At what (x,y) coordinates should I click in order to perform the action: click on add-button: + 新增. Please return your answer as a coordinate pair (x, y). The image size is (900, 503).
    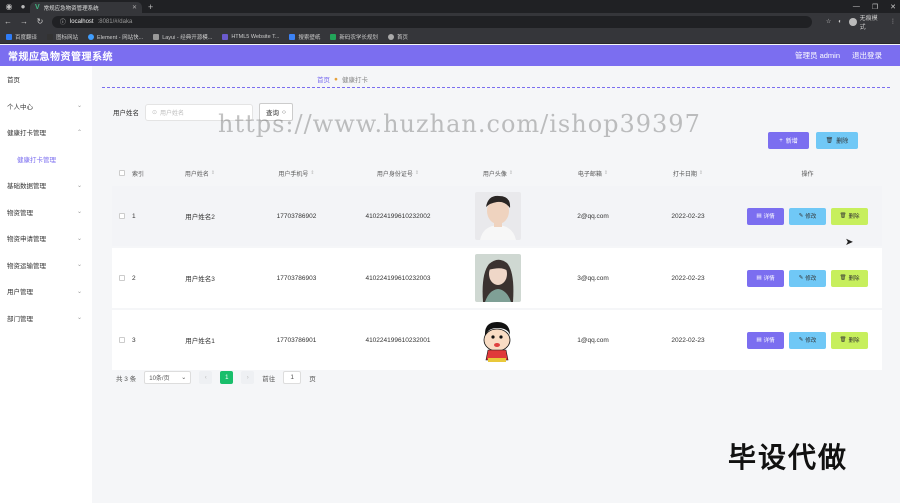
    Looking at the image, I should click on (788, 140).